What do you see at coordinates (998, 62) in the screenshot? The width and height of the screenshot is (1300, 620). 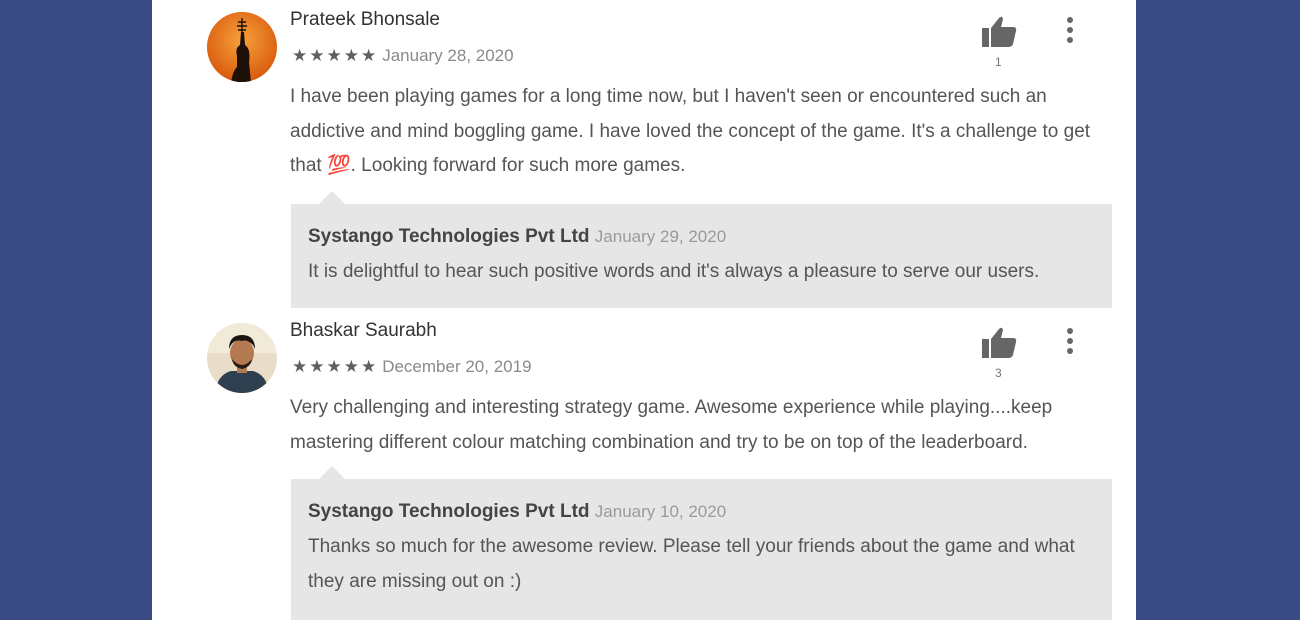 I see `like-count: 1` at bounding box center [998, 62].